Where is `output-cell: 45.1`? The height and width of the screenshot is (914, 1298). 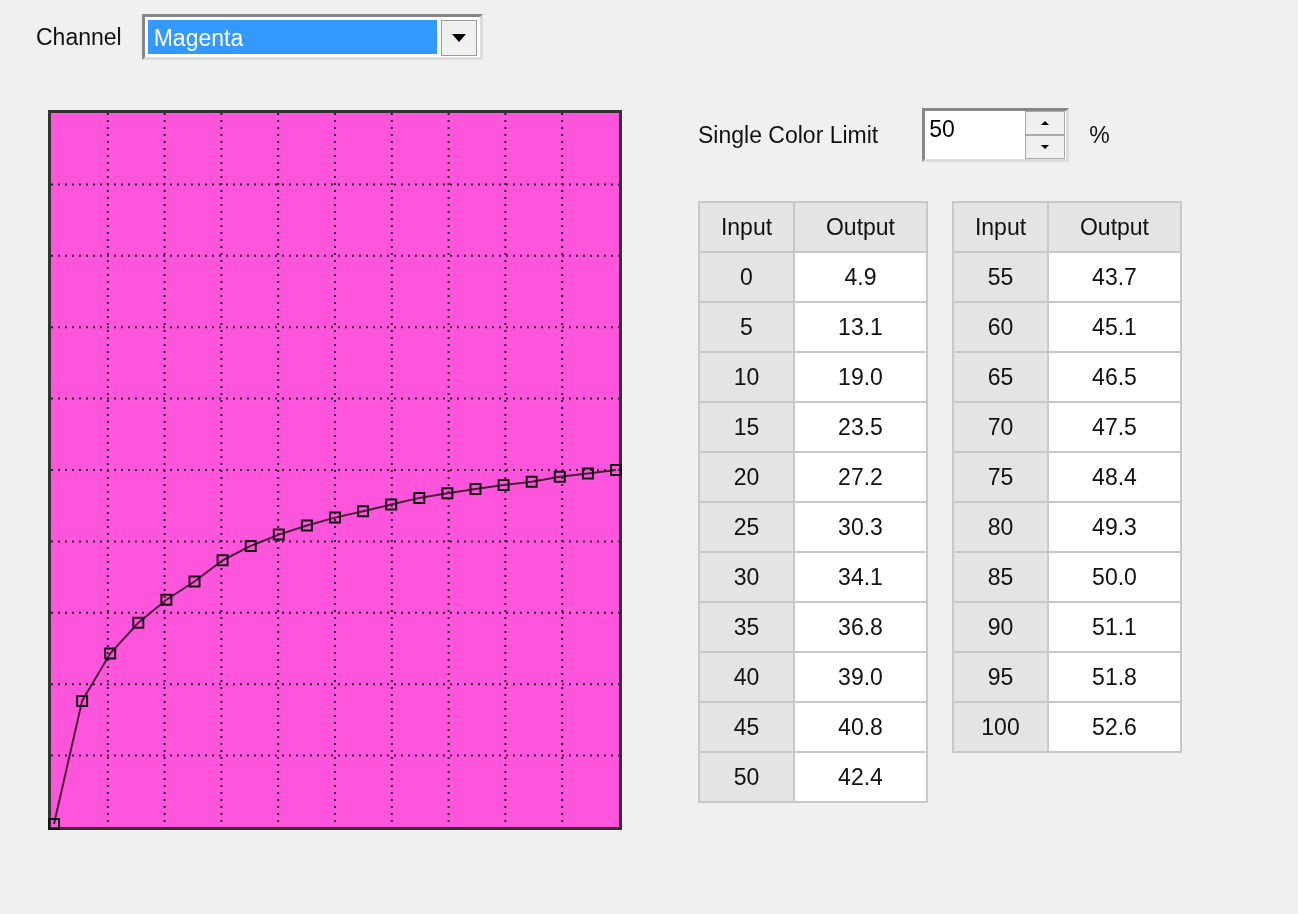 output-cell: 45.1 is located at coordinates (1114, 327).